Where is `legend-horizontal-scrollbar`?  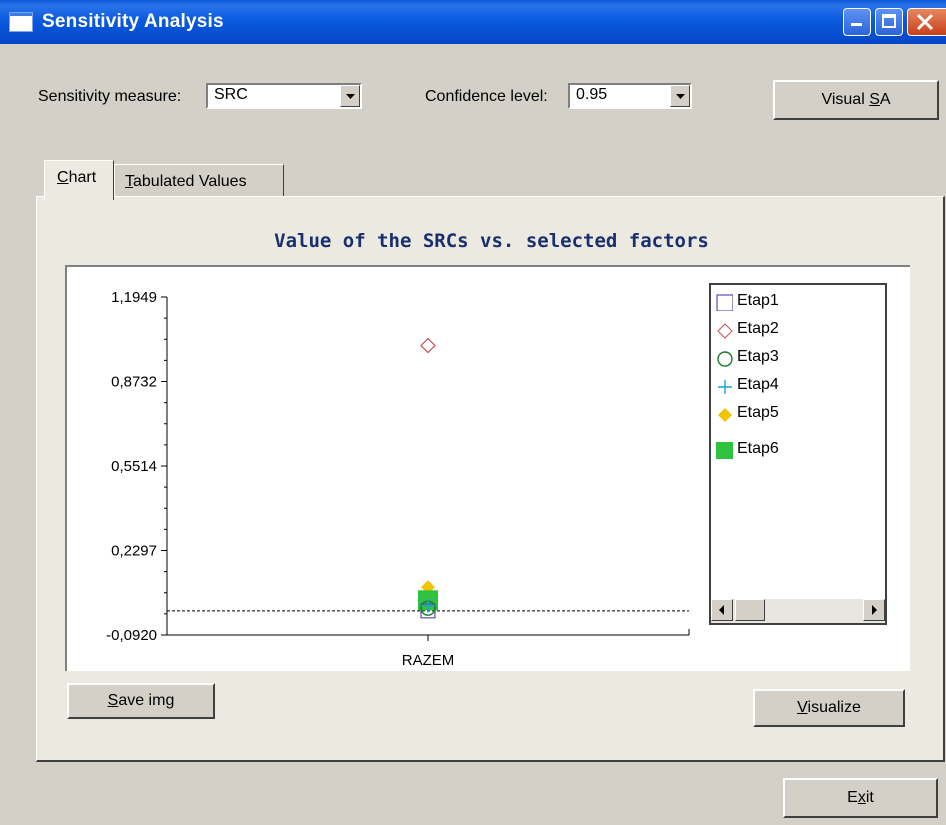
legend-horizontal-scrollbar is located at coordinates (798, 611).